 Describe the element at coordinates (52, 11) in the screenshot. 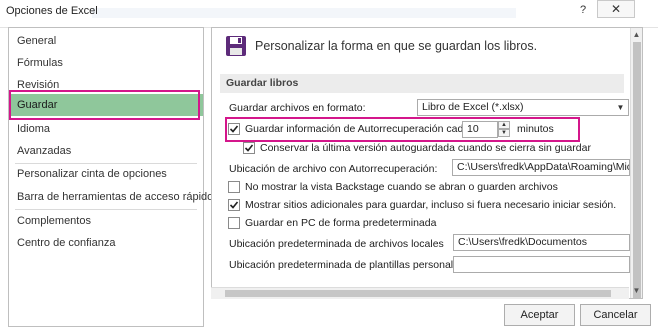

I see `window-title: Opciones de Excel` at that location.